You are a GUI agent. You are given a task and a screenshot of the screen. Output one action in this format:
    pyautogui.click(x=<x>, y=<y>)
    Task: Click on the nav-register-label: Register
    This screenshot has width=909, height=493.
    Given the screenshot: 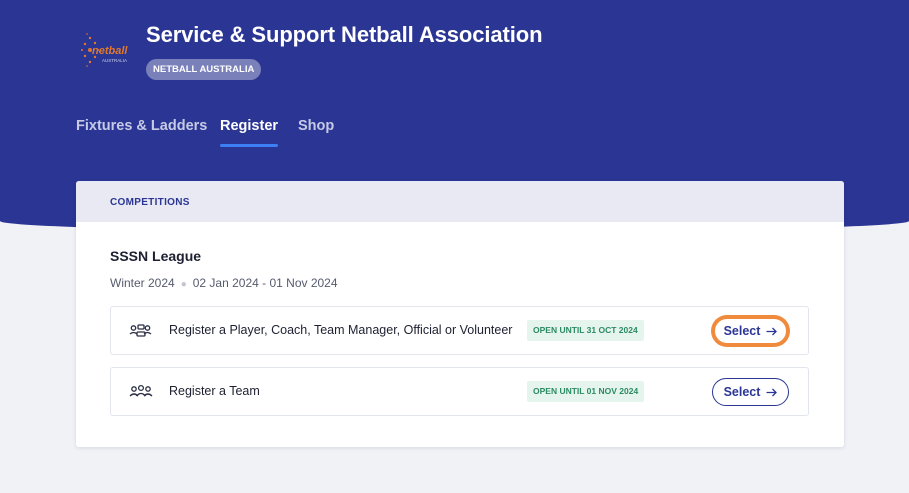 What is the action you would take?
    pyautogui.click(x=249, y=126)
    